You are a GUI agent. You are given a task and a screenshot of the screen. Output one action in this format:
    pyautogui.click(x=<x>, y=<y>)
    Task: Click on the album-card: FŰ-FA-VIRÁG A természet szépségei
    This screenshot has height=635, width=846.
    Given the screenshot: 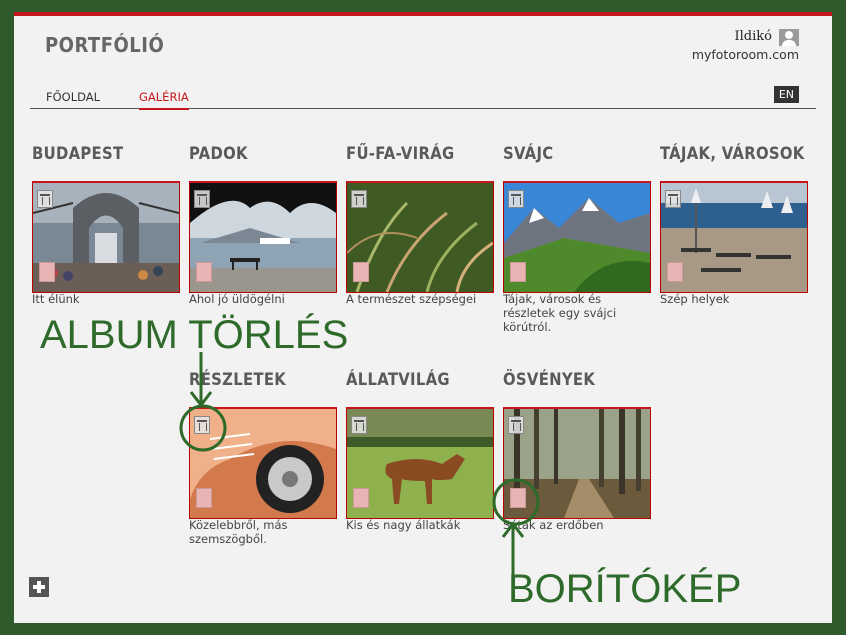 What is the action you would take?
    pyautogui.click(x=420, y=225)
    